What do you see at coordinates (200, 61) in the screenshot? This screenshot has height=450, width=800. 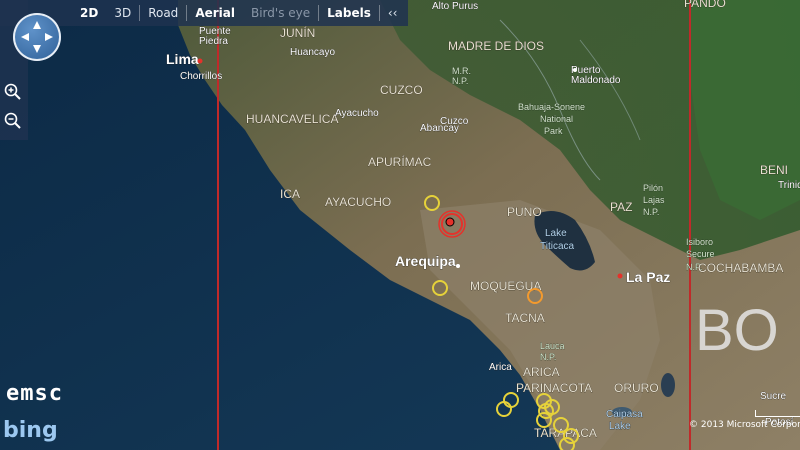 I see `city-dot-lima` at bounding box center [200, 61].